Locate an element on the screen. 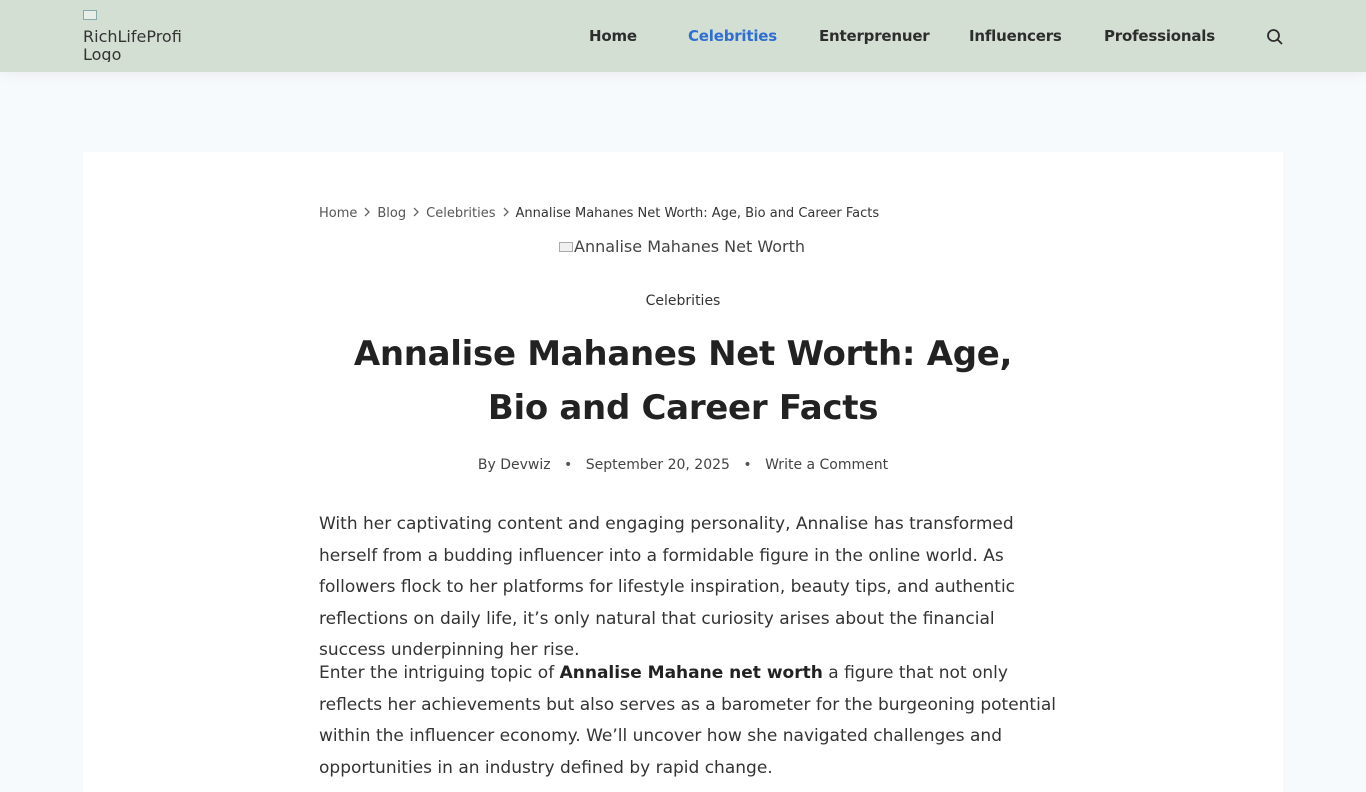 The width and height of the screenshot is (1366, 792). meta-by: By is located at coordinates (486, 465).